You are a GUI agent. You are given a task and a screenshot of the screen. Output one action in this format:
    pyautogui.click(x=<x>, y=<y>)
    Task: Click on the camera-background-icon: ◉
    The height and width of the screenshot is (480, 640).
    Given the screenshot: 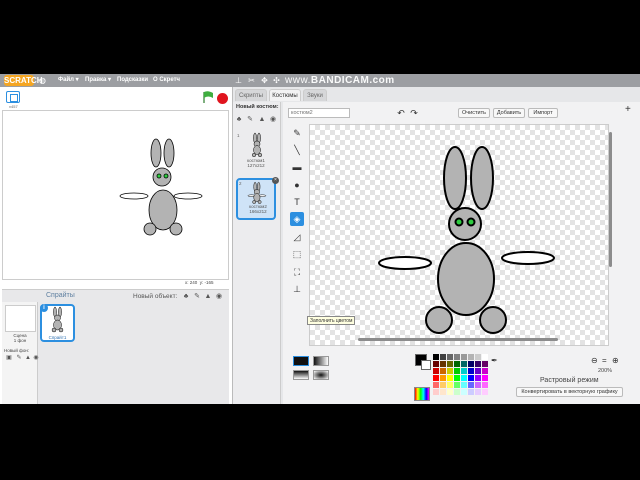 What is the action you would take?
    pyautogui.click(x=36, y=358)
    